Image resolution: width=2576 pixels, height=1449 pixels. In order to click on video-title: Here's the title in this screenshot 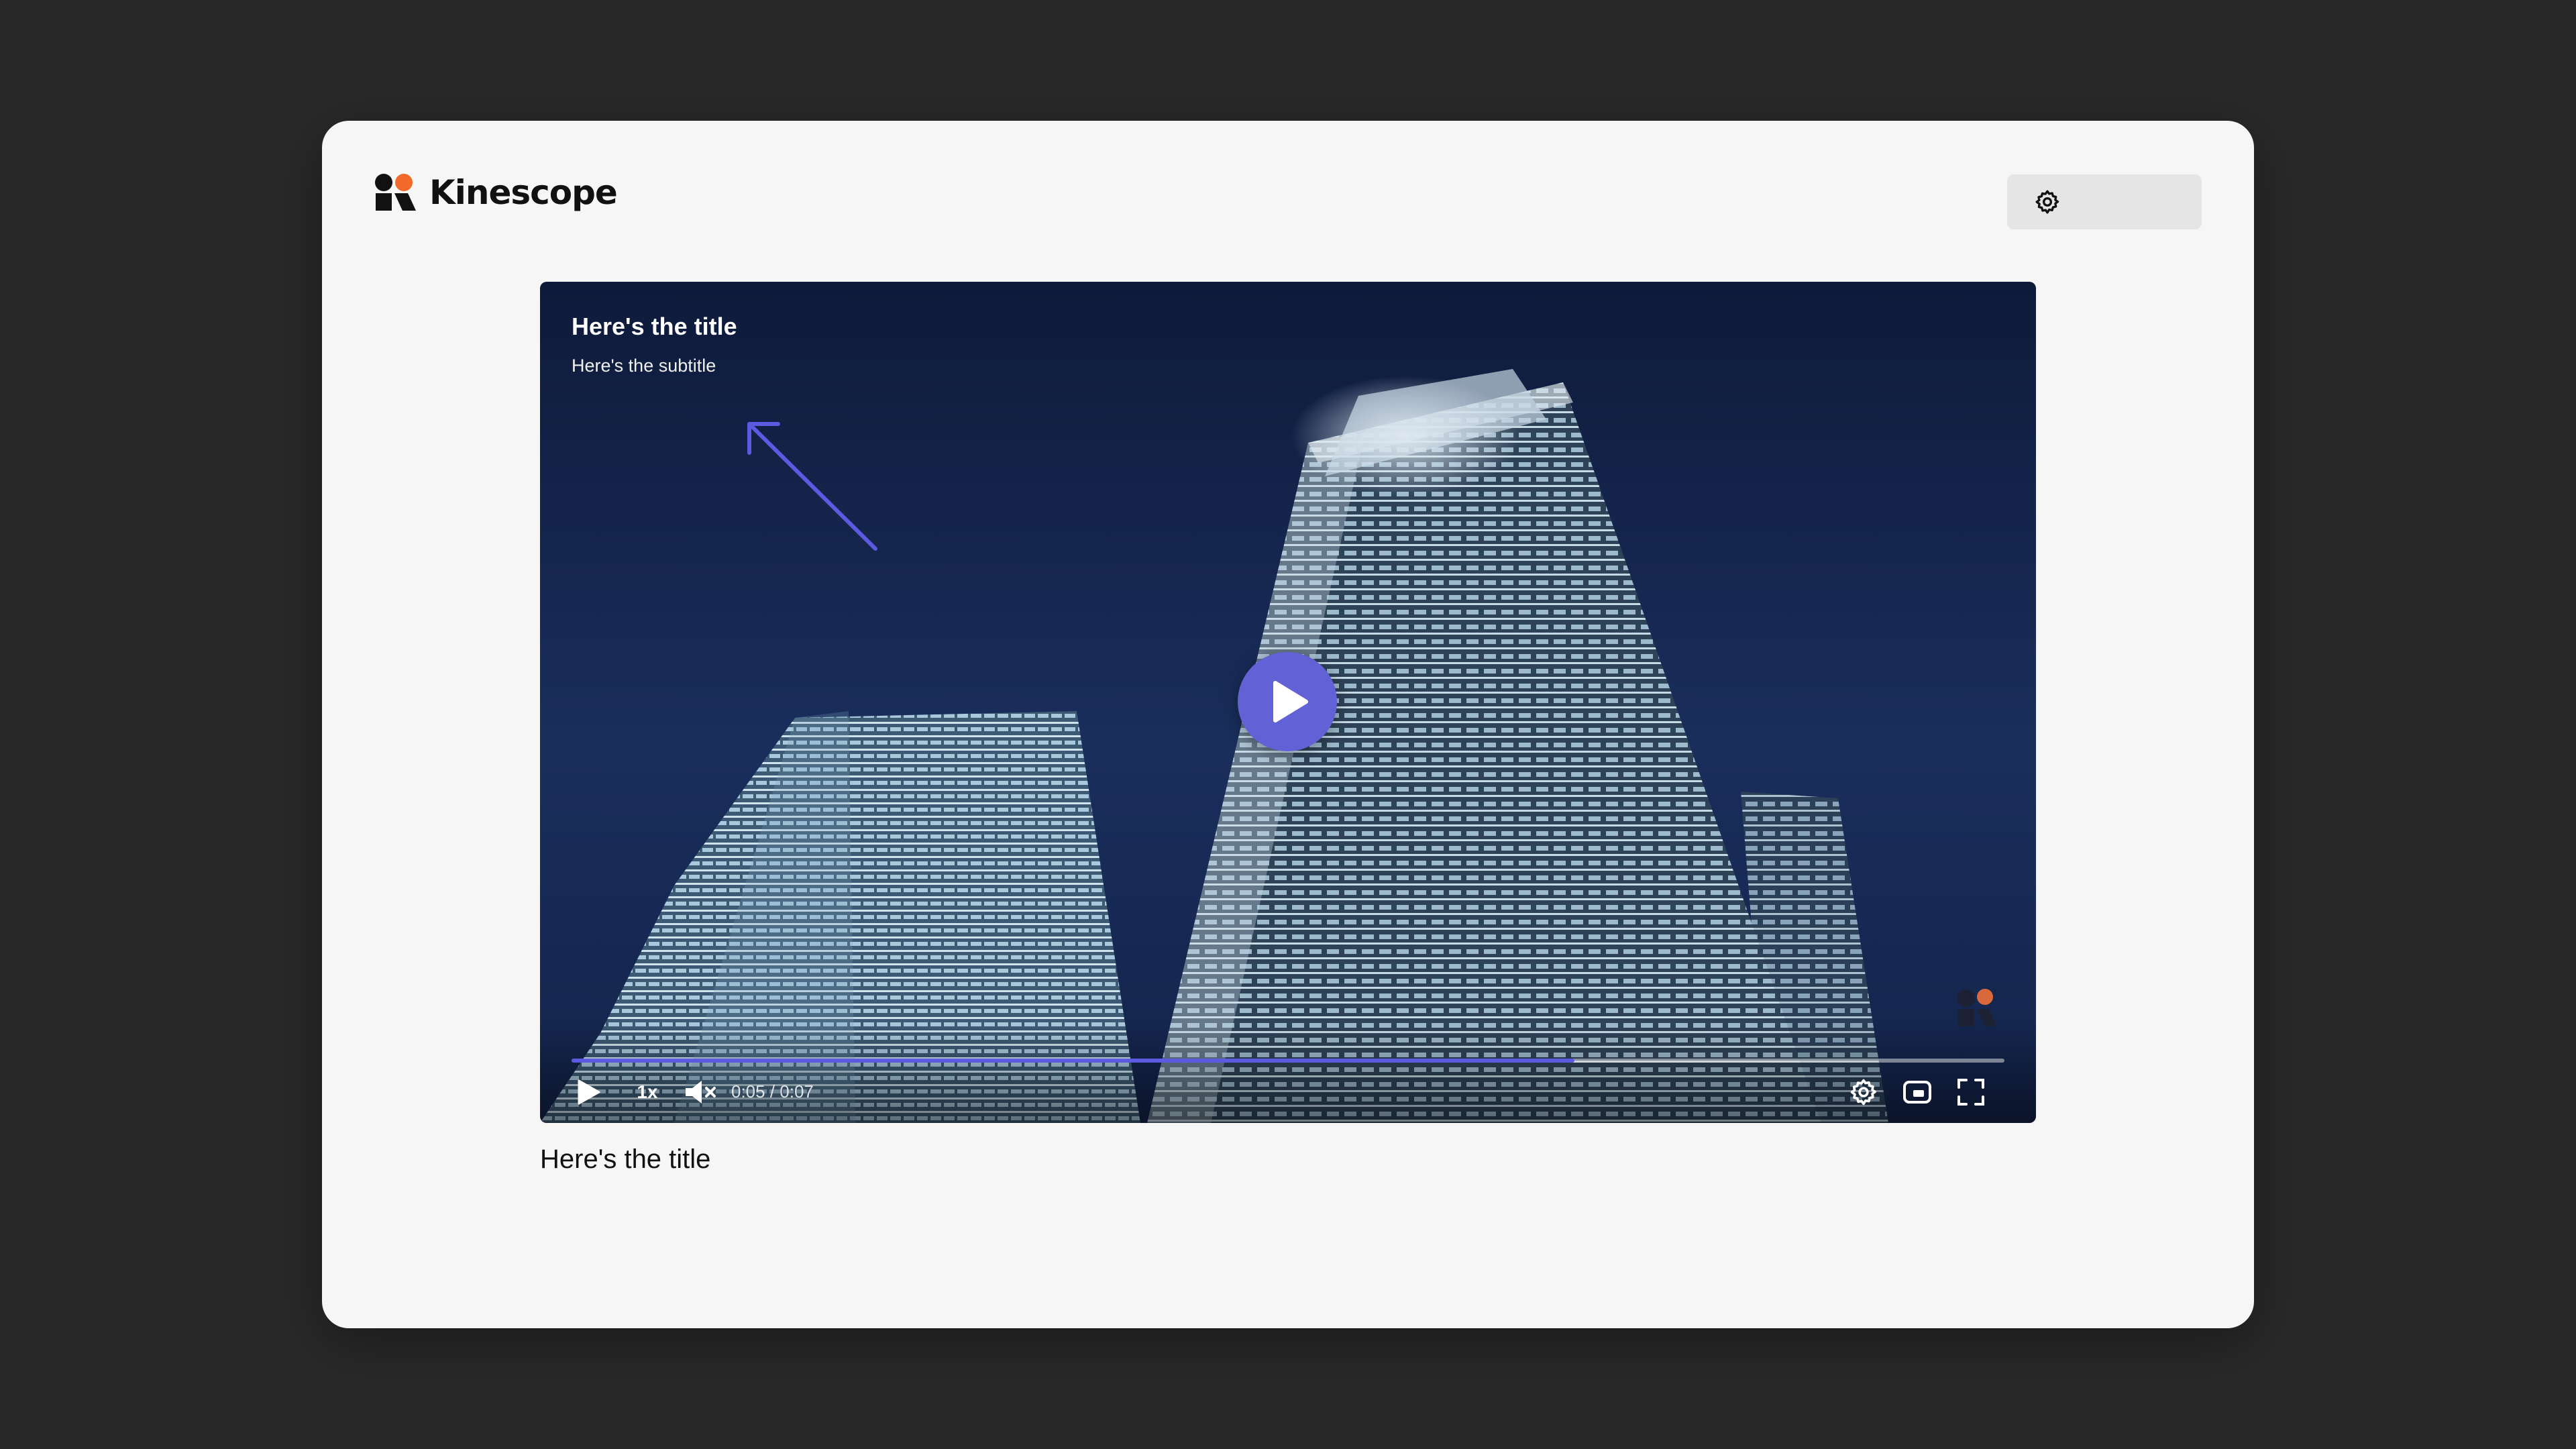, I will do `click(625, 1159)`.